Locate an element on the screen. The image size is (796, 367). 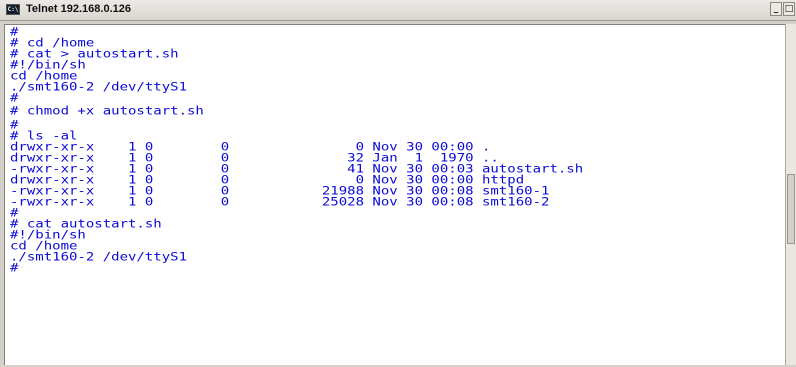
vertical-scrollbar is located at coordinates (790, 194).